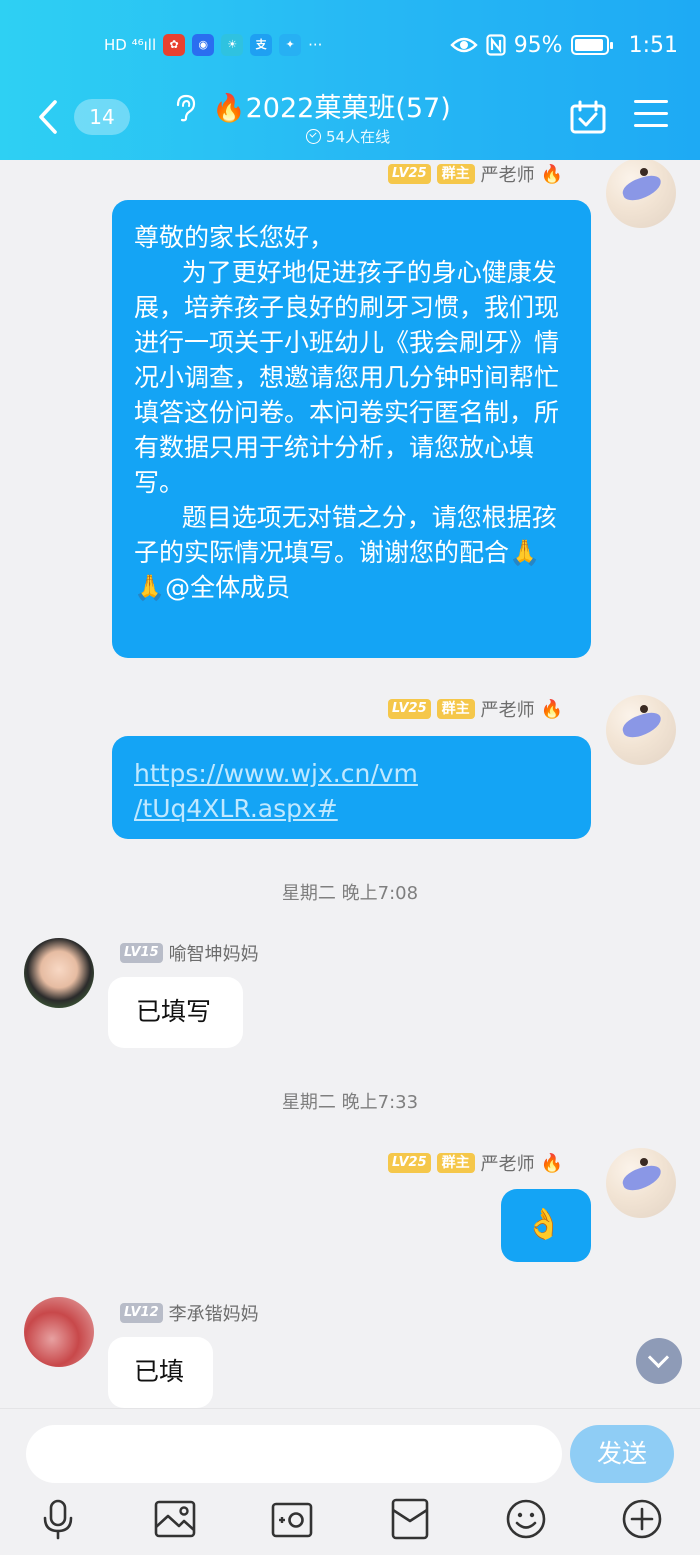 The image size is (700, 1555). I want to click on message-bubble: 已填, so click(160, 1372).